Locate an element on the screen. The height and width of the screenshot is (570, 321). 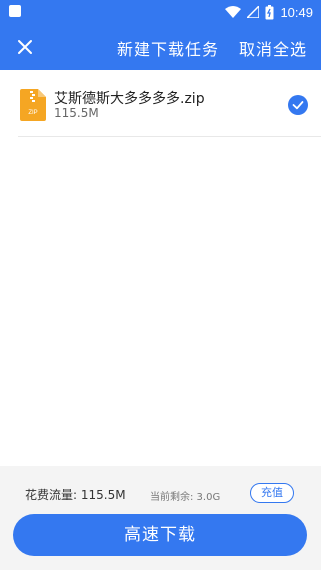
file-list-item: ZIP 艾斯德斯大多多多多.zip 115.5M is located at coordinates (160, 109).